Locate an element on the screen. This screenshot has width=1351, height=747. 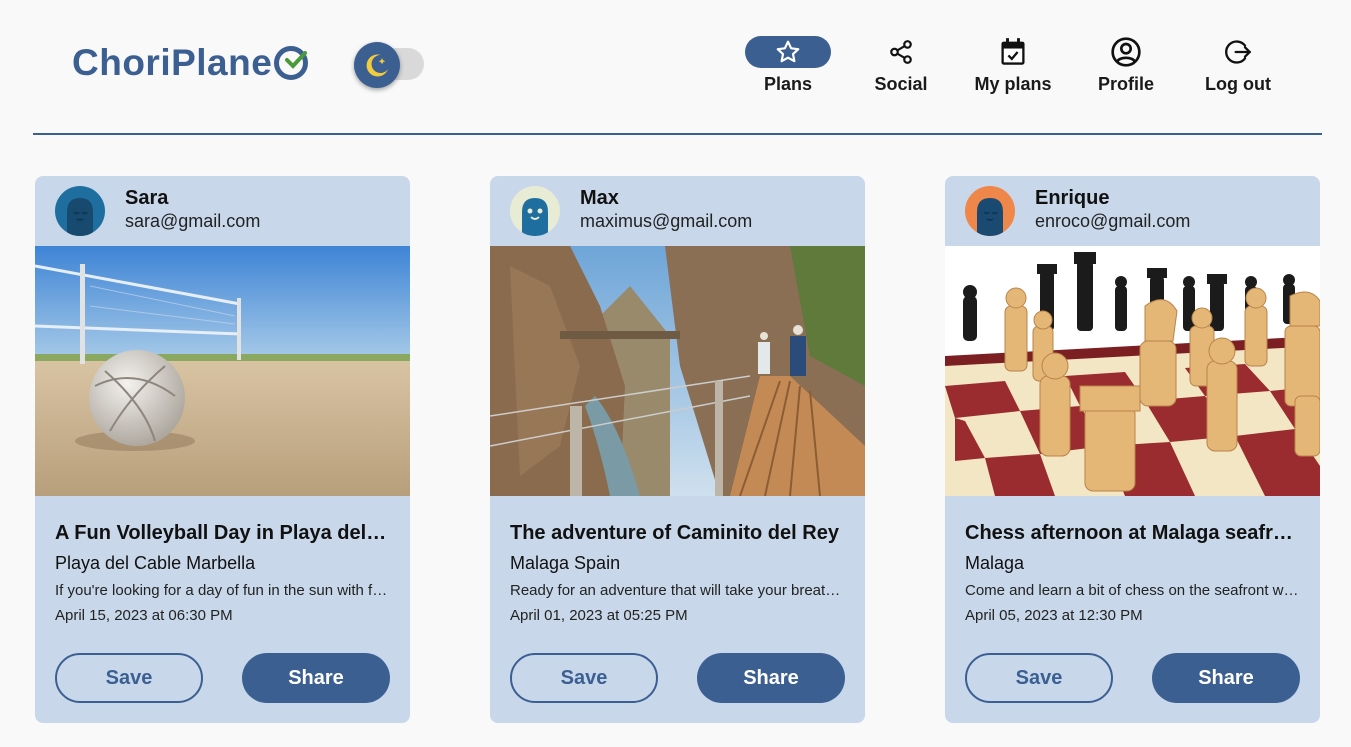
nav-social: Social is located at coordinates (901, 65).